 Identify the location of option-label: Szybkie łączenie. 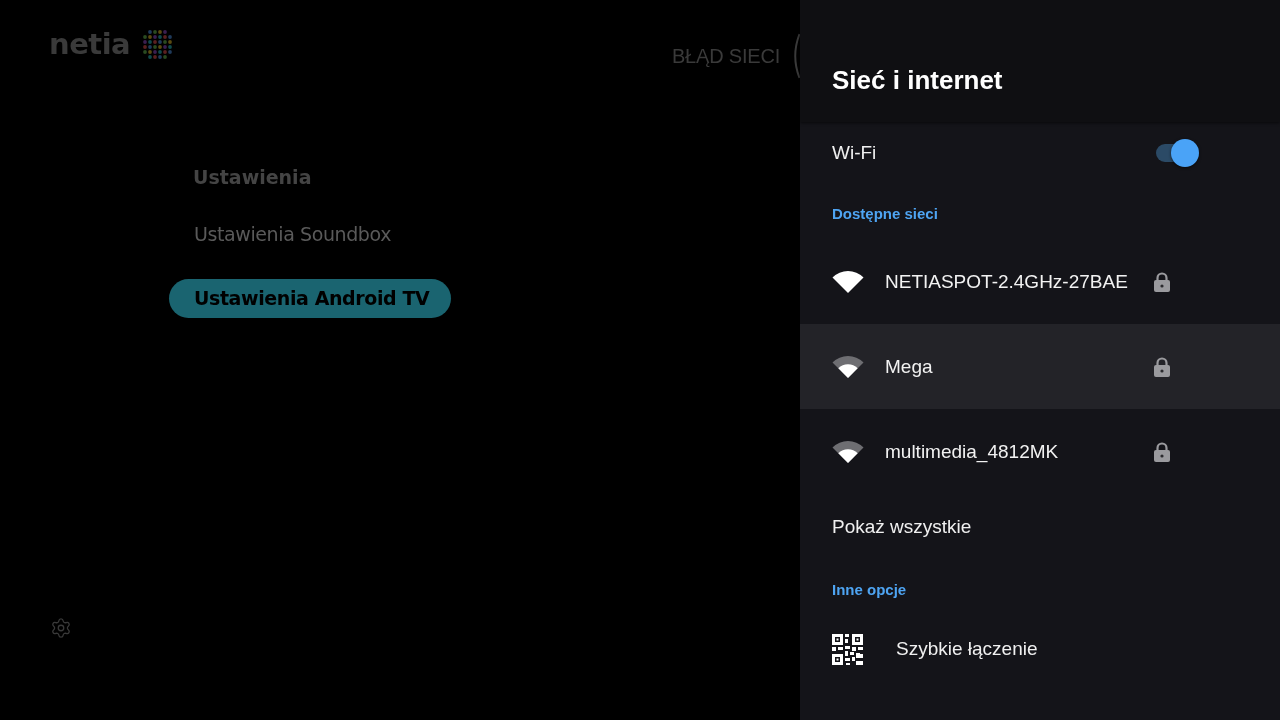
(967, 649).